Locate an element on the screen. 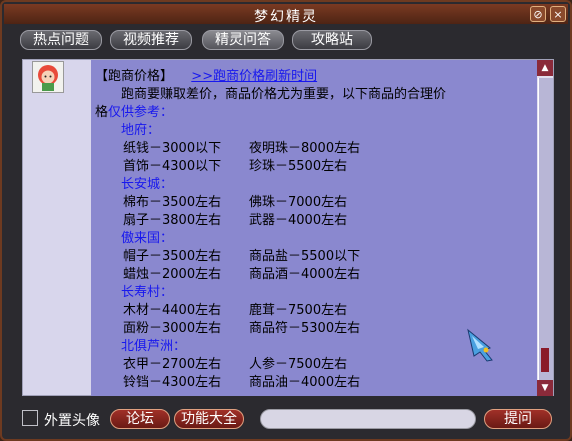 Image resolution: width=572 pixels, height=441 pixels. cursor-icon is located at coordinates (481, 345).